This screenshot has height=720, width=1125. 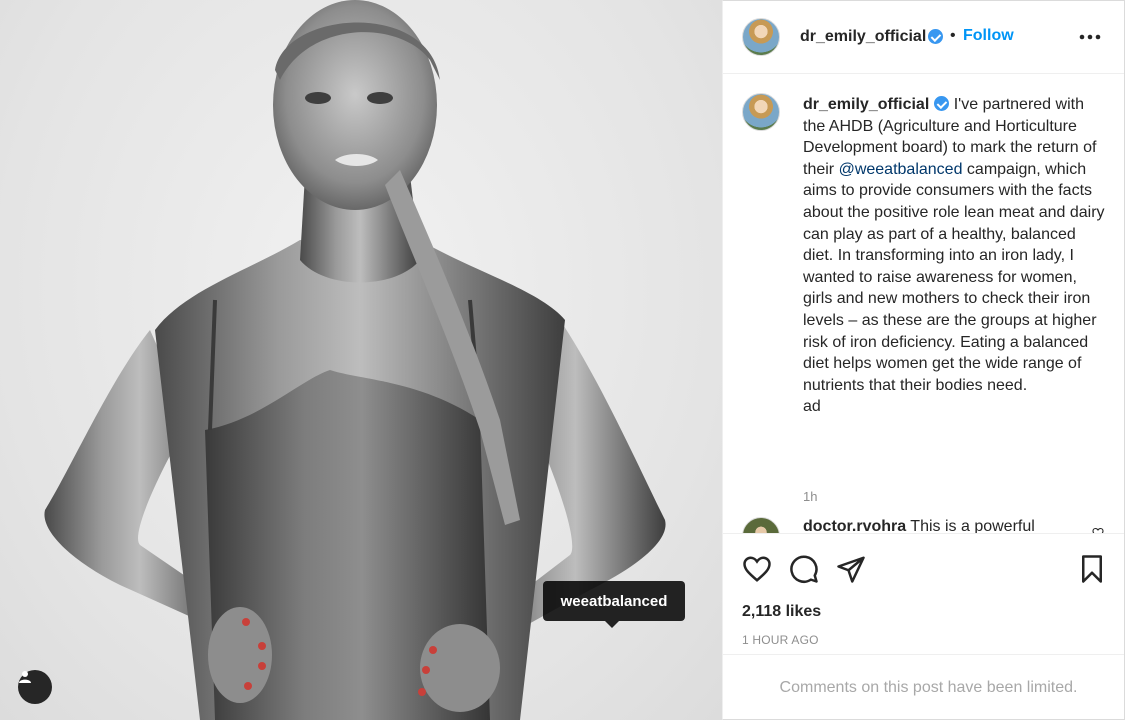 What do you see at coordinates (988, 36) in the screenshot?
I see `follow-button: Follow` at bounding box center [988, 36].